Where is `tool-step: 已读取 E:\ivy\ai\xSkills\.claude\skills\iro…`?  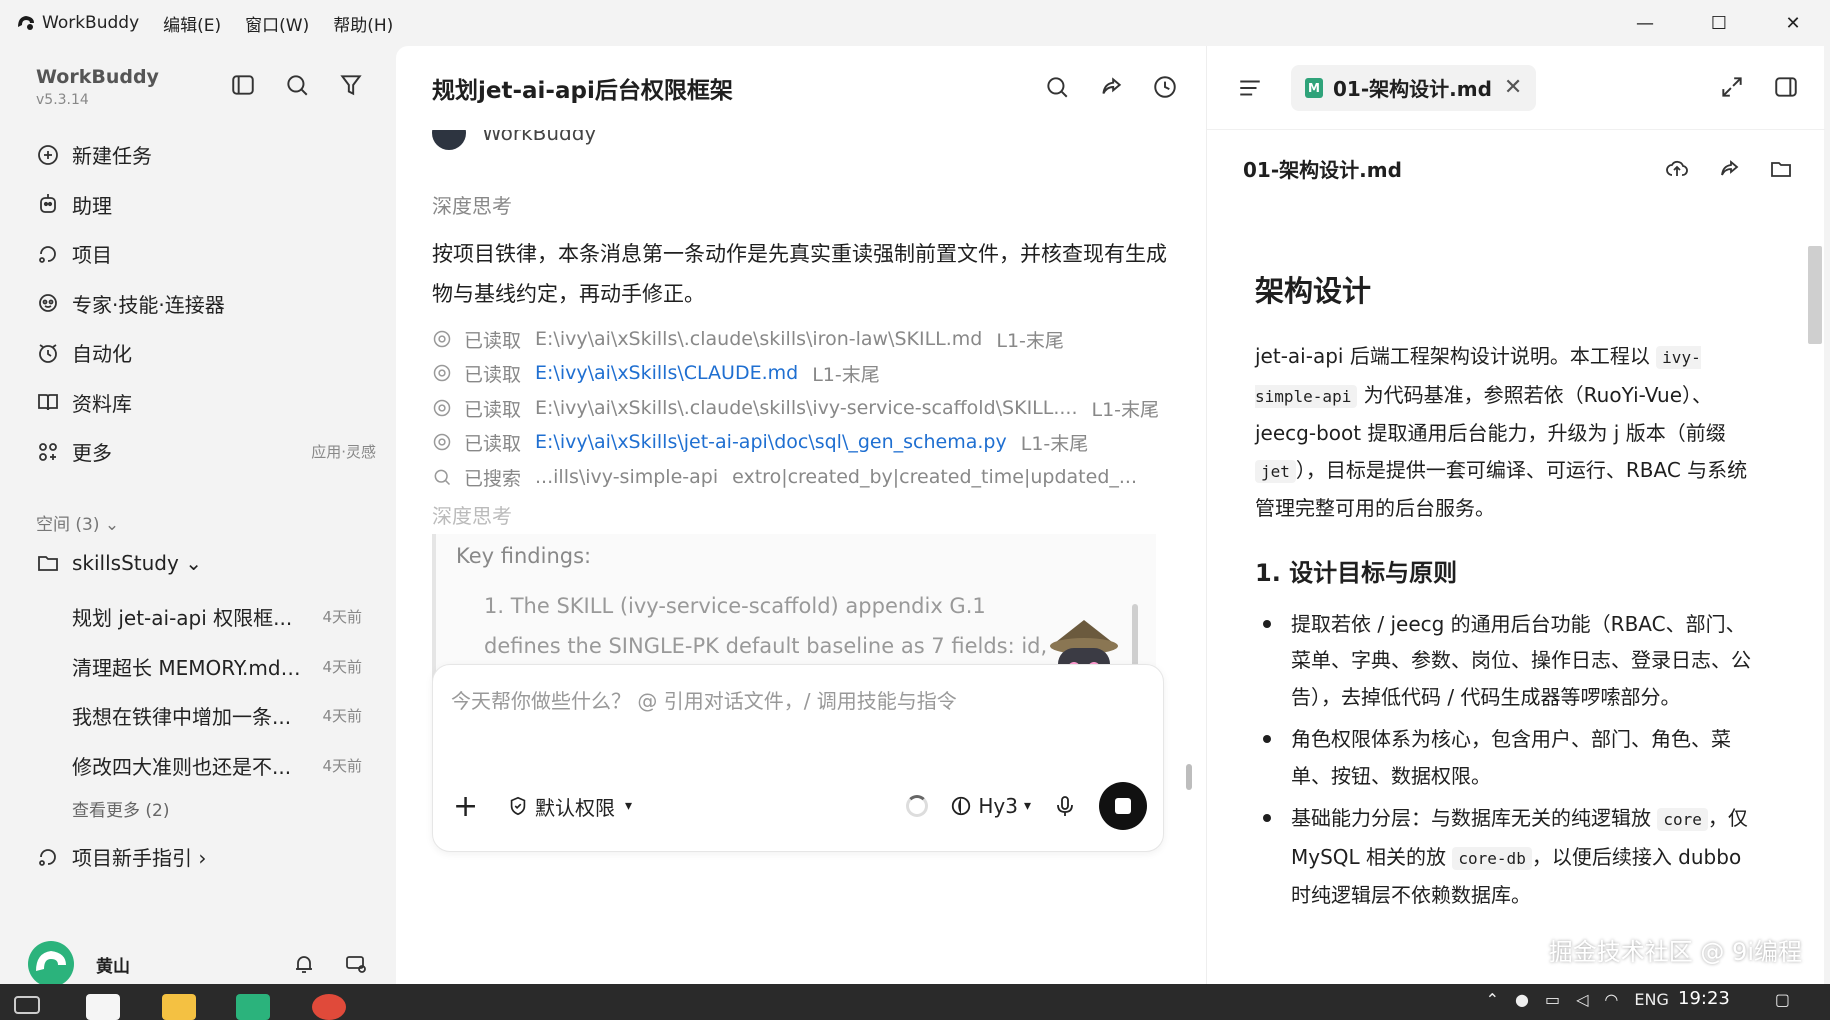 tool-step: 已读取 E:\ivy\ai\xSkills\.claude\skills\iro… is located at coordinates (802, 339).